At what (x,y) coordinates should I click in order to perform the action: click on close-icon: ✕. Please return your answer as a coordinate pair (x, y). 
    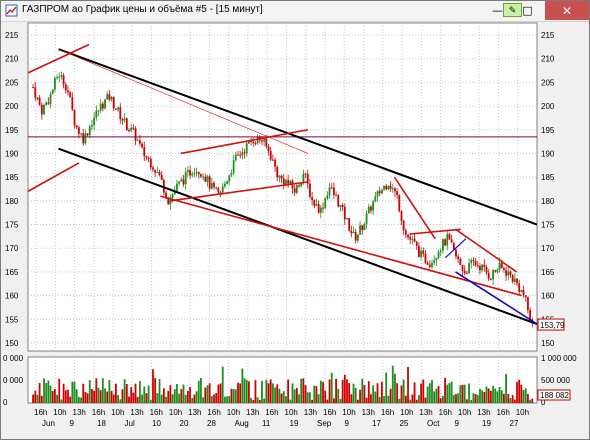
    Looking at the image, I should click on (567, 10).